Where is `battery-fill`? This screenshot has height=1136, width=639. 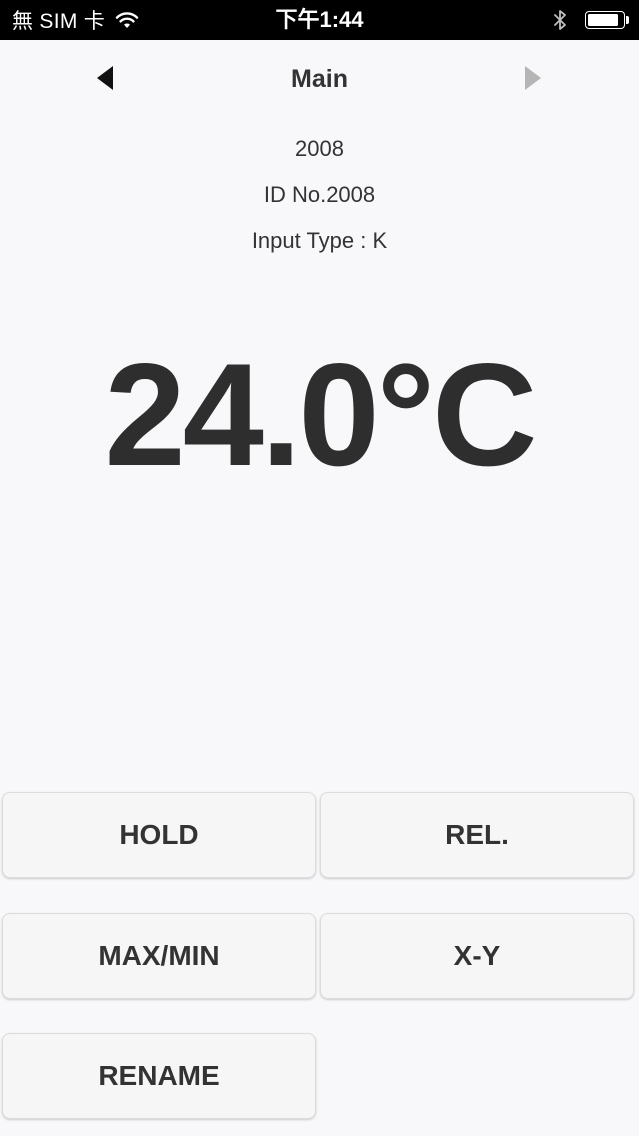
battery-fill is located at coordinates (603, 20).